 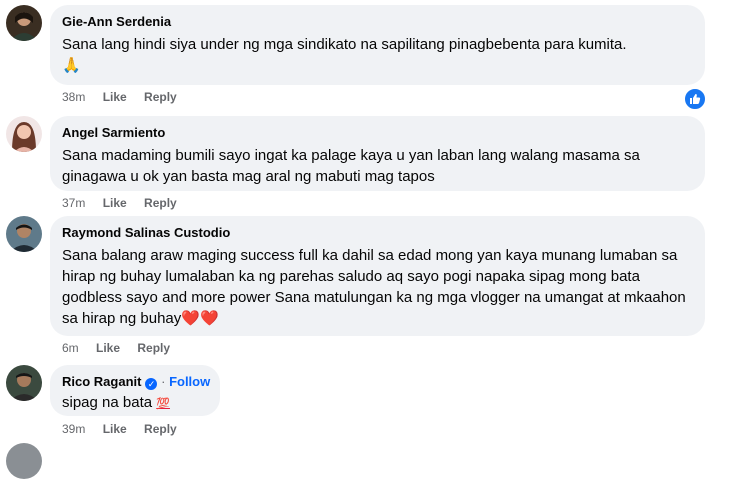 What do you see at coordinates (73, 97) in the screenshot?
I see `comment-time: 38m` at bounding box center [73, 97].